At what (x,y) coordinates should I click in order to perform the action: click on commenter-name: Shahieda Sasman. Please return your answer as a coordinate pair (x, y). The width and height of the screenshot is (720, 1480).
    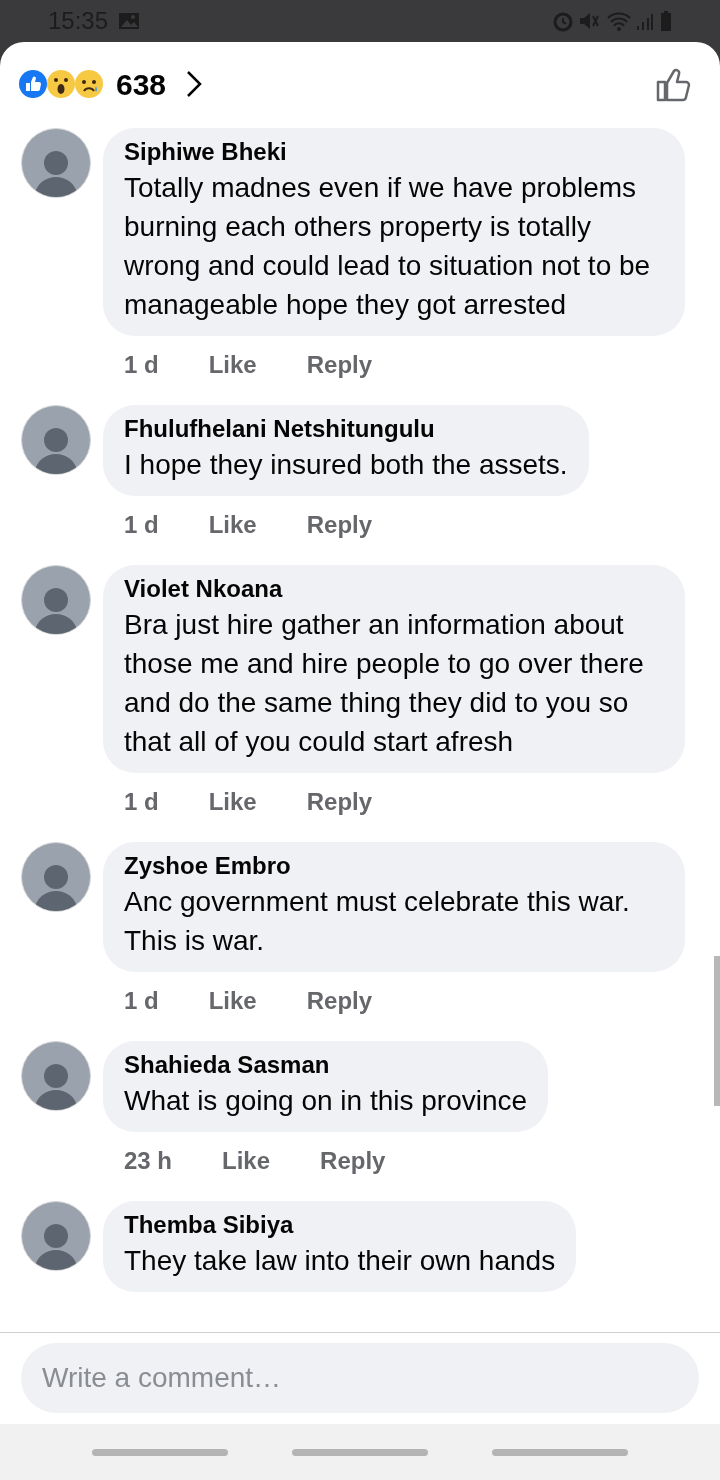
    Looking at the image, I should click on (326, 1065).